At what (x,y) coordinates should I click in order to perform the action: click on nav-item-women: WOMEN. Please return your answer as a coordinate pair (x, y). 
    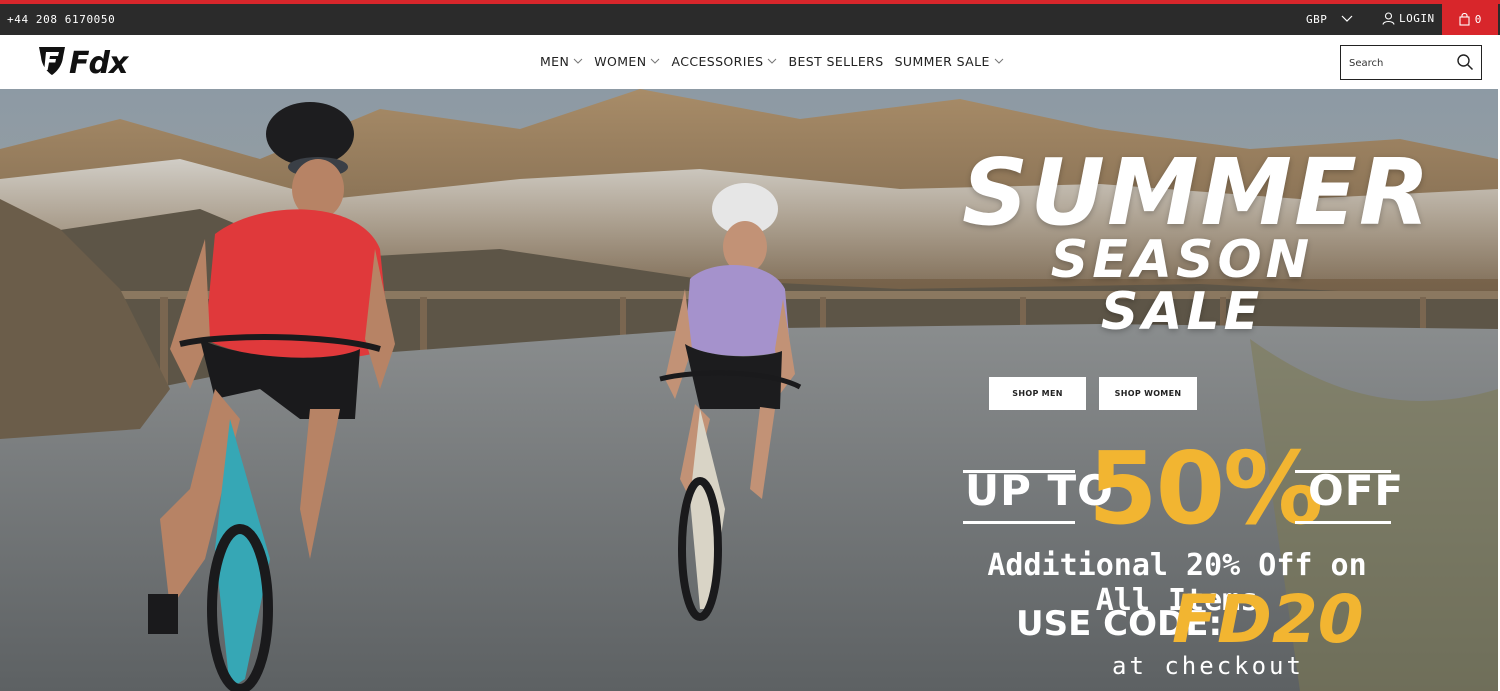
    Looking at the image, I should click on (627, 61).